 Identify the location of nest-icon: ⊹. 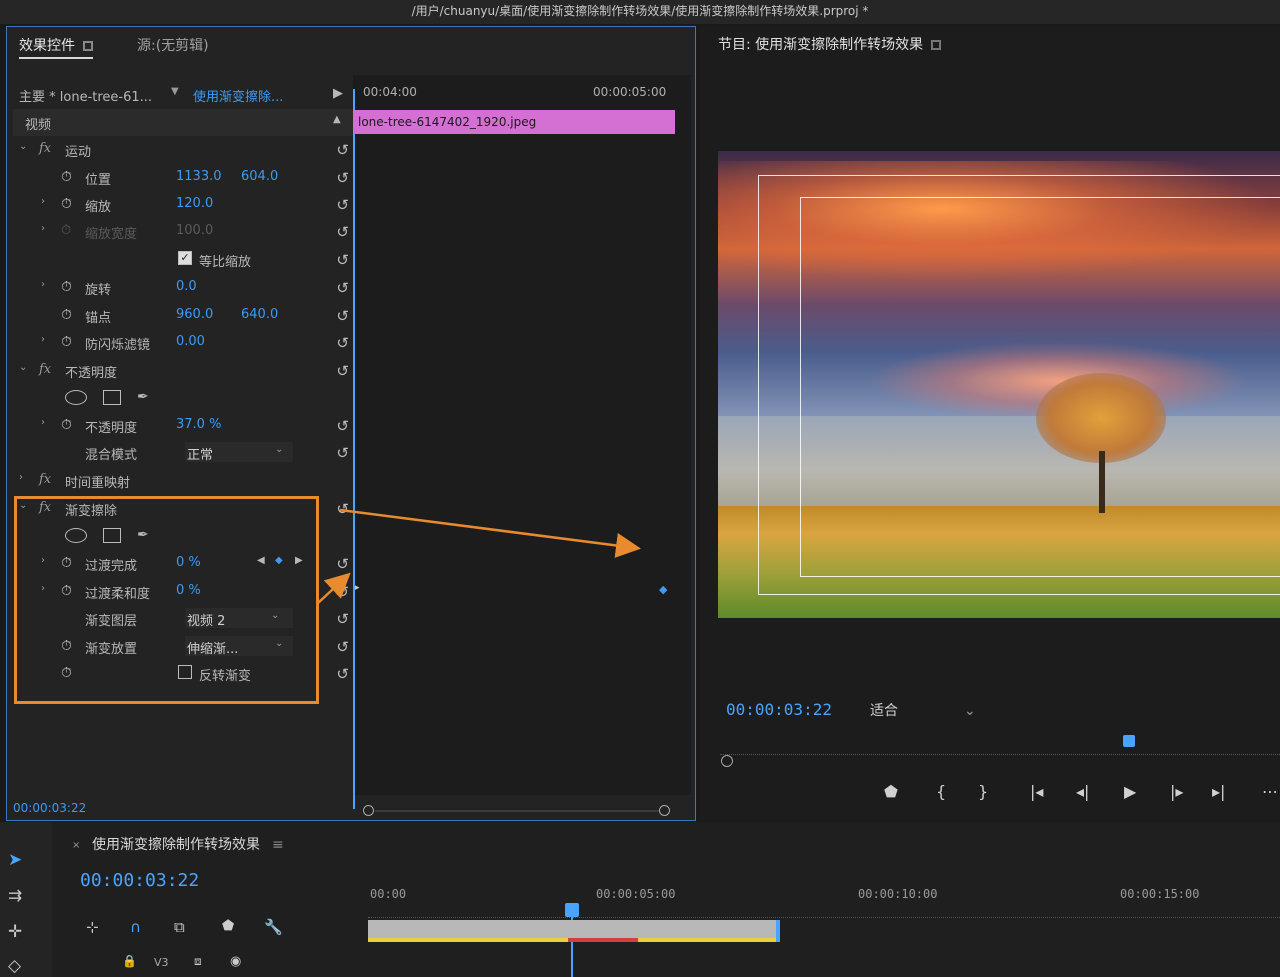
(92, 927).